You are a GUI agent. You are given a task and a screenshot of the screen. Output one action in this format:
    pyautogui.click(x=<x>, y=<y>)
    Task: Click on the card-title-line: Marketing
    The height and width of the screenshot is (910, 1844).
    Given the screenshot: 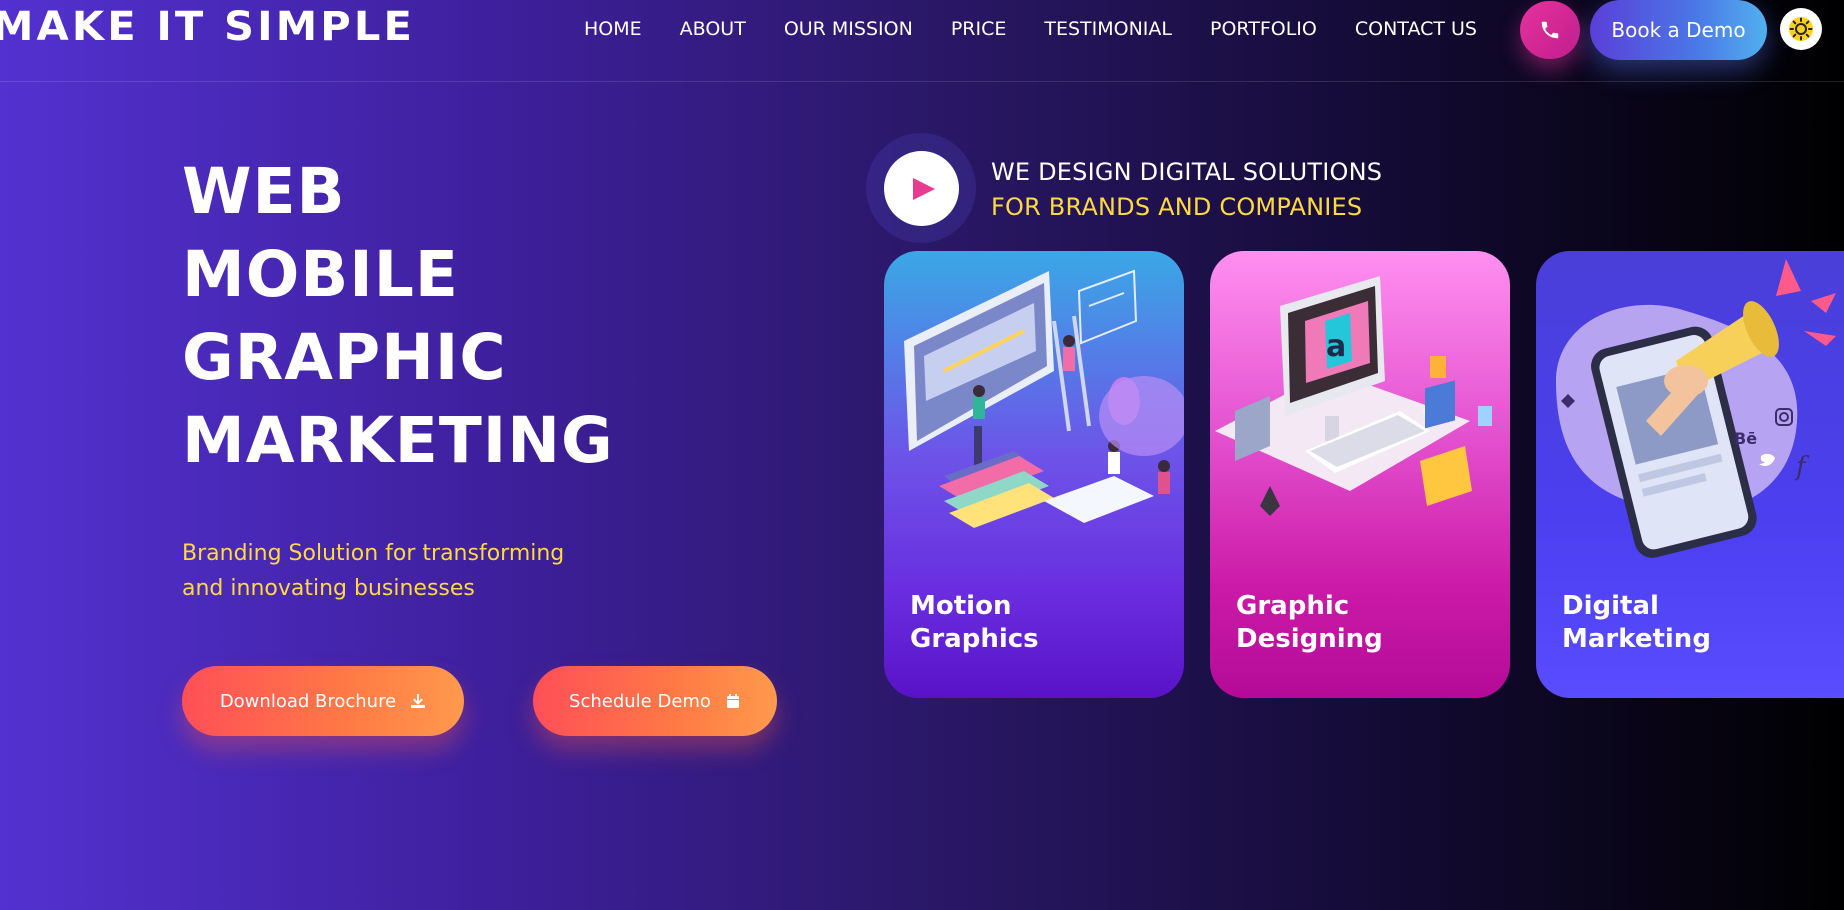 What is the action you would take?
    pyautogui.click(x=1636, y=639)
    